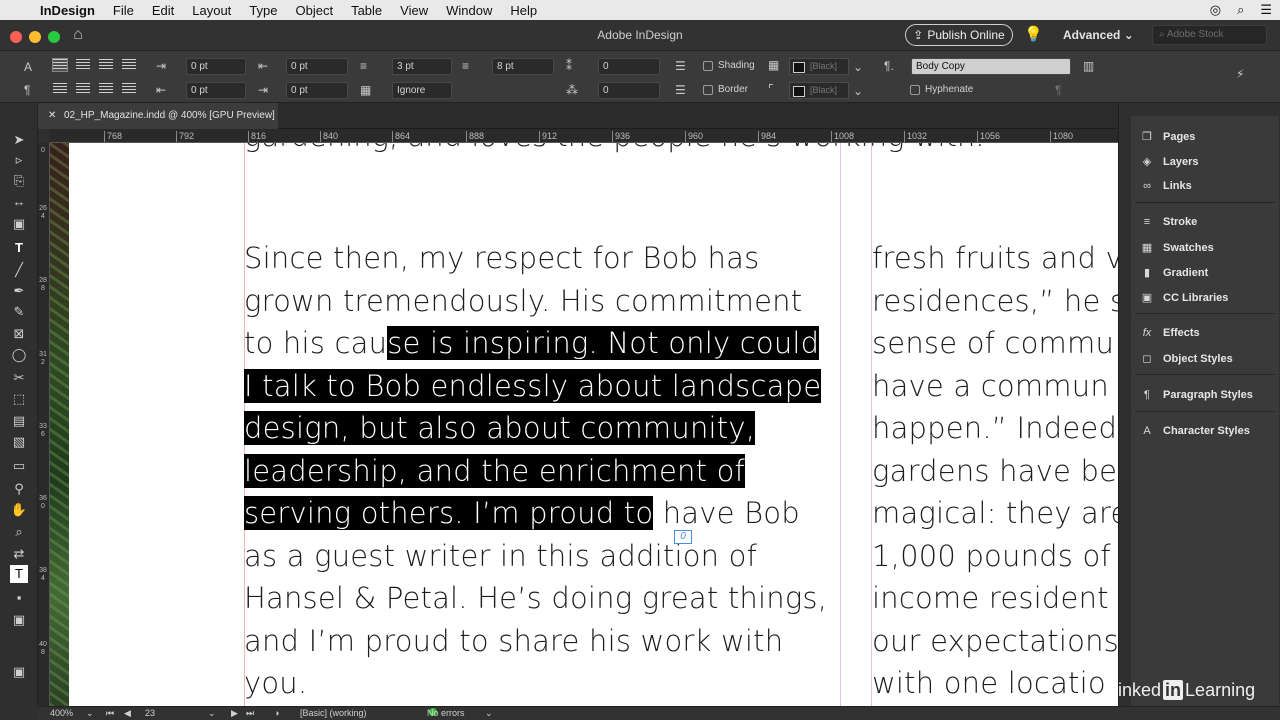 This screenshot has height=720, width=1280. What do you see at coordinates (1240, 74) in the screenshot?
I see `quick-apply-icon: ⚡` at bounding box center [1240, 74].